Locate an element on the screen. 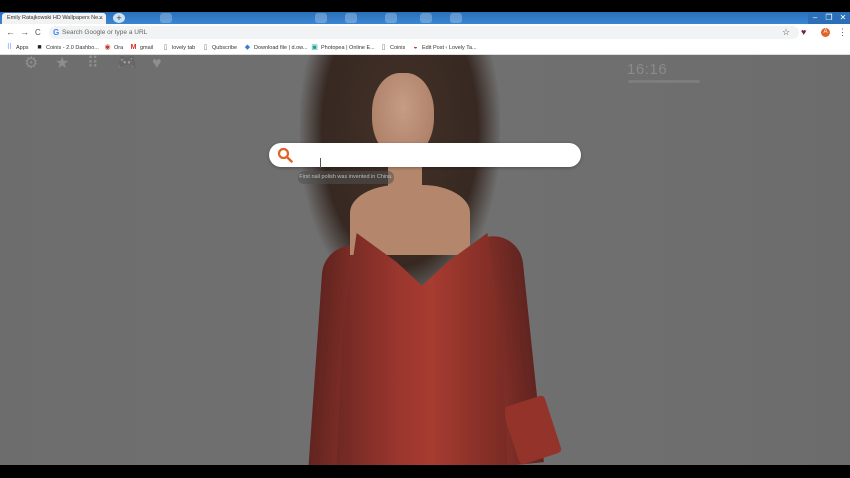 This screenshot has width=850, height=478. screen-bottom-border is located at coordinates (425, 471).